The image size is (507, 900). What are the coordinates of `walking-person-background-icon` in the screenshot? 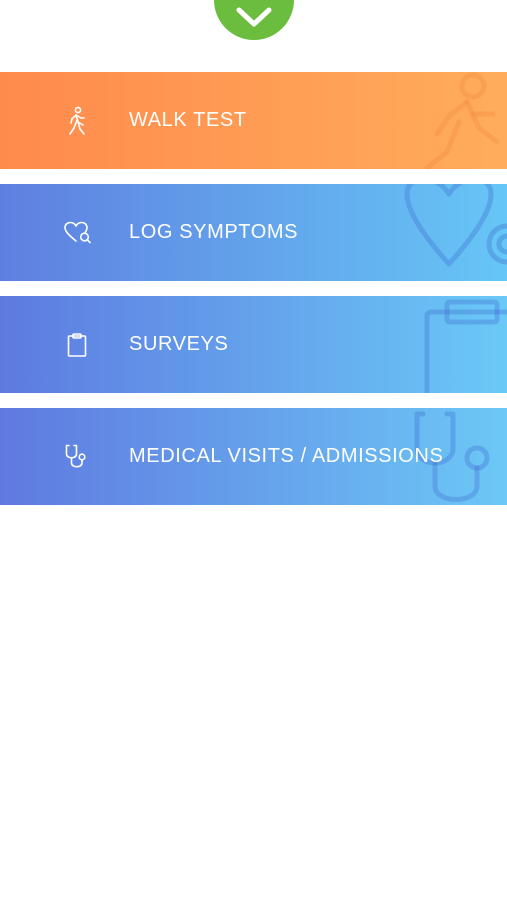 It's located at (462, 120).